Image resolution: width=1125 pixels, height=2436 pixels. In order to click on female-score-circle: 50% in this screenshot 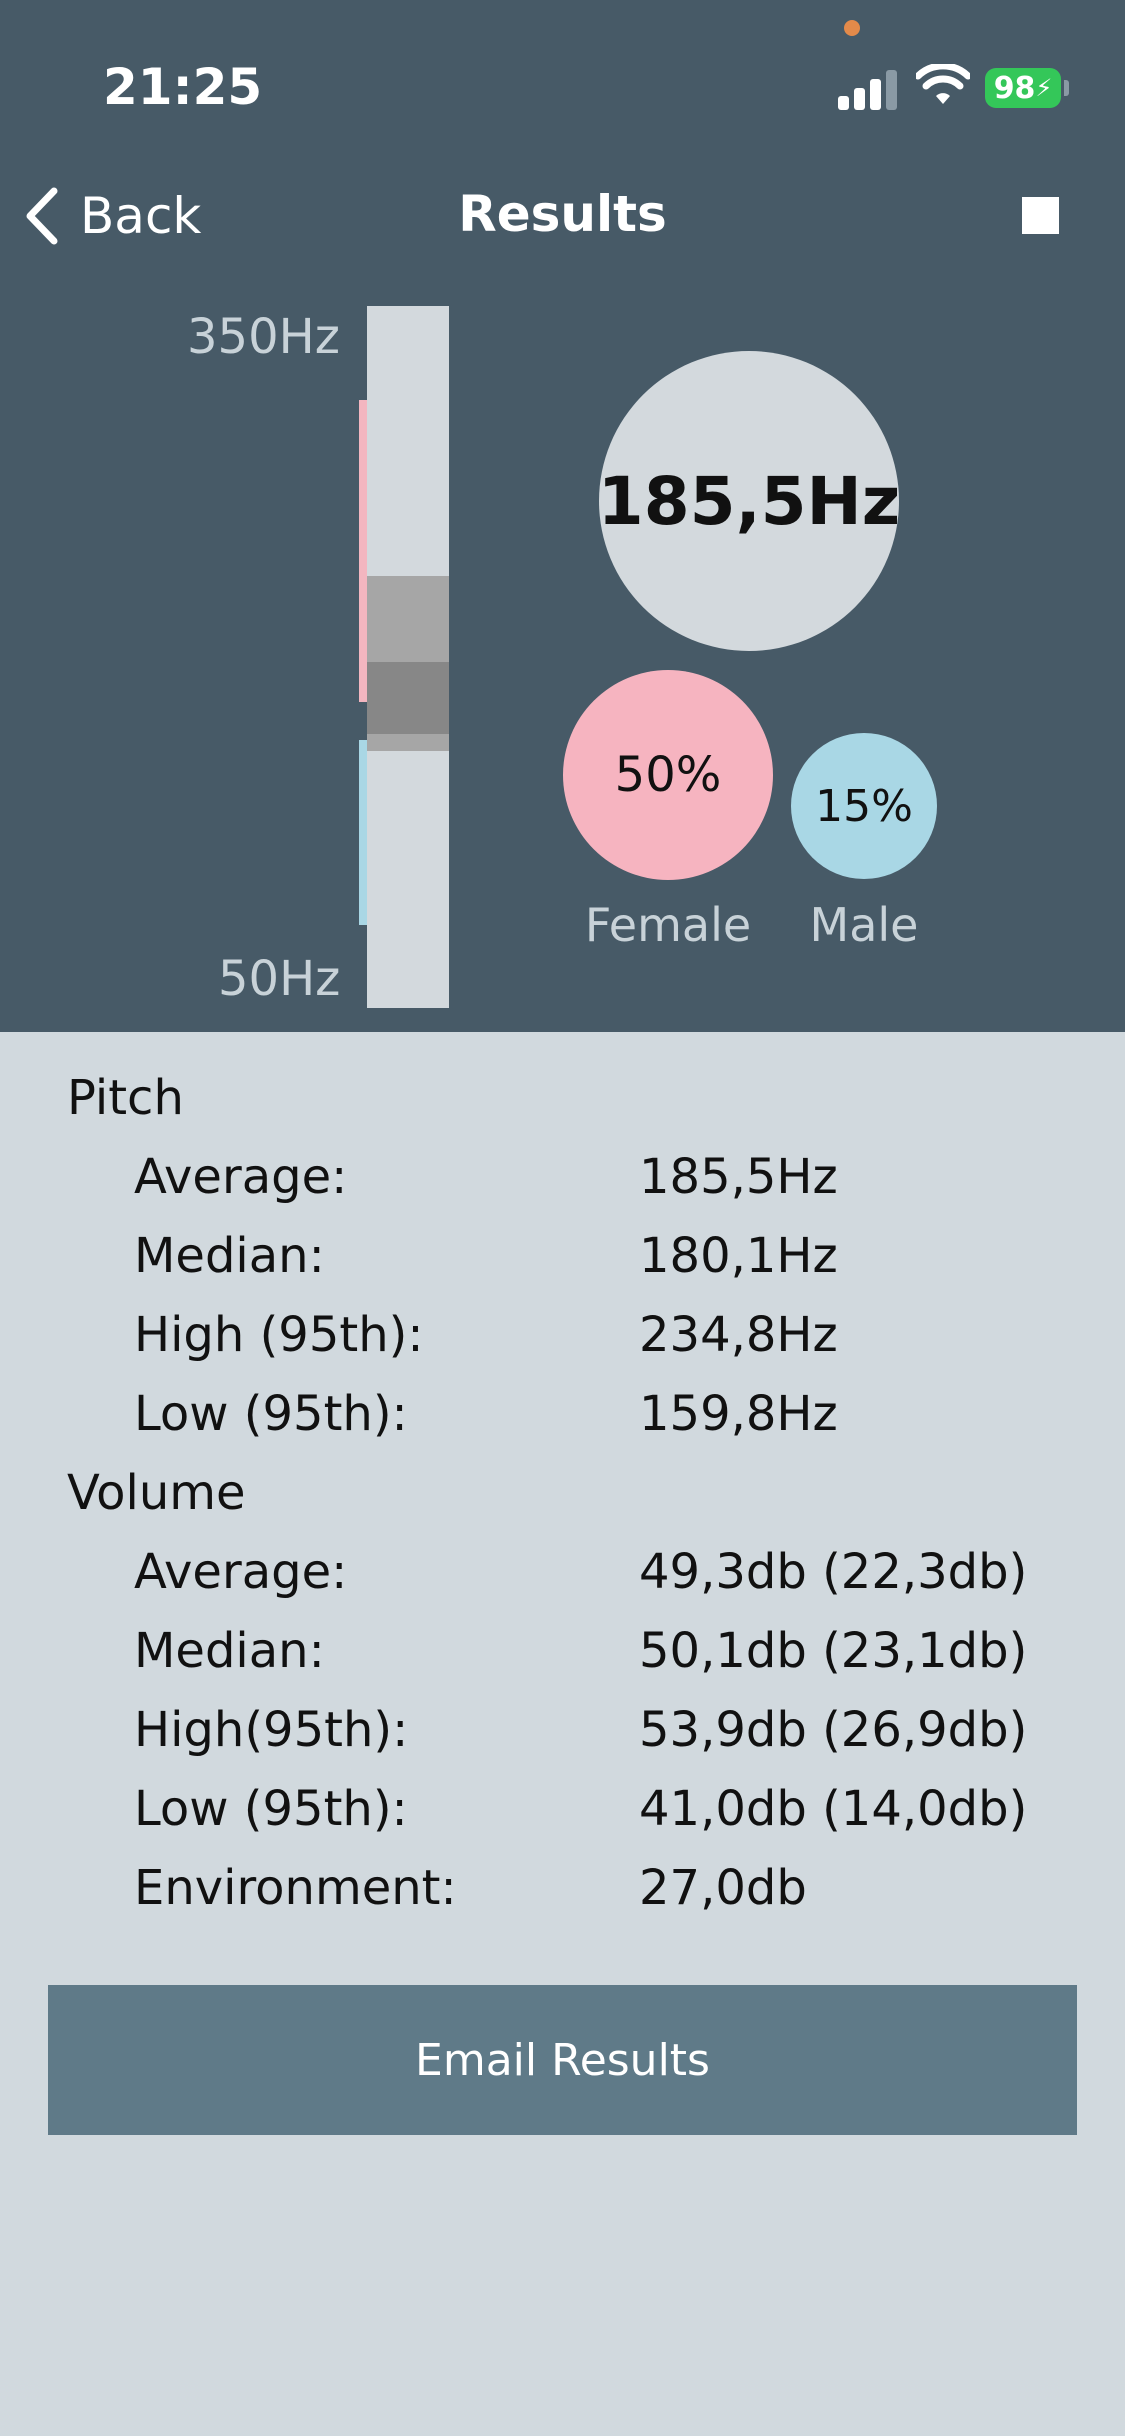, I will do `click(668, 775)`.